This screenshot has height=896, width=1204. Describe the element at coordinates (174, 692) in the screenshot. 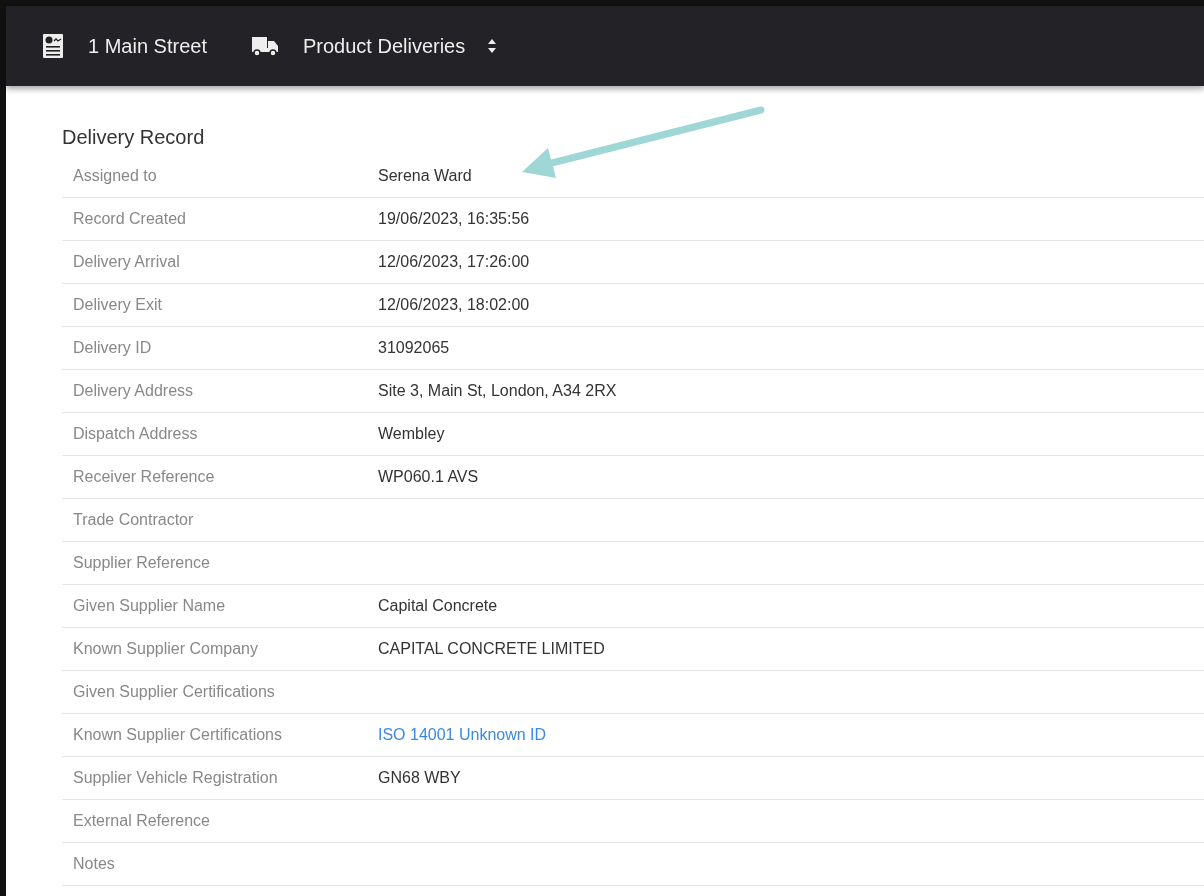

I see `field-label: Given Supplier Certifications` at that location.